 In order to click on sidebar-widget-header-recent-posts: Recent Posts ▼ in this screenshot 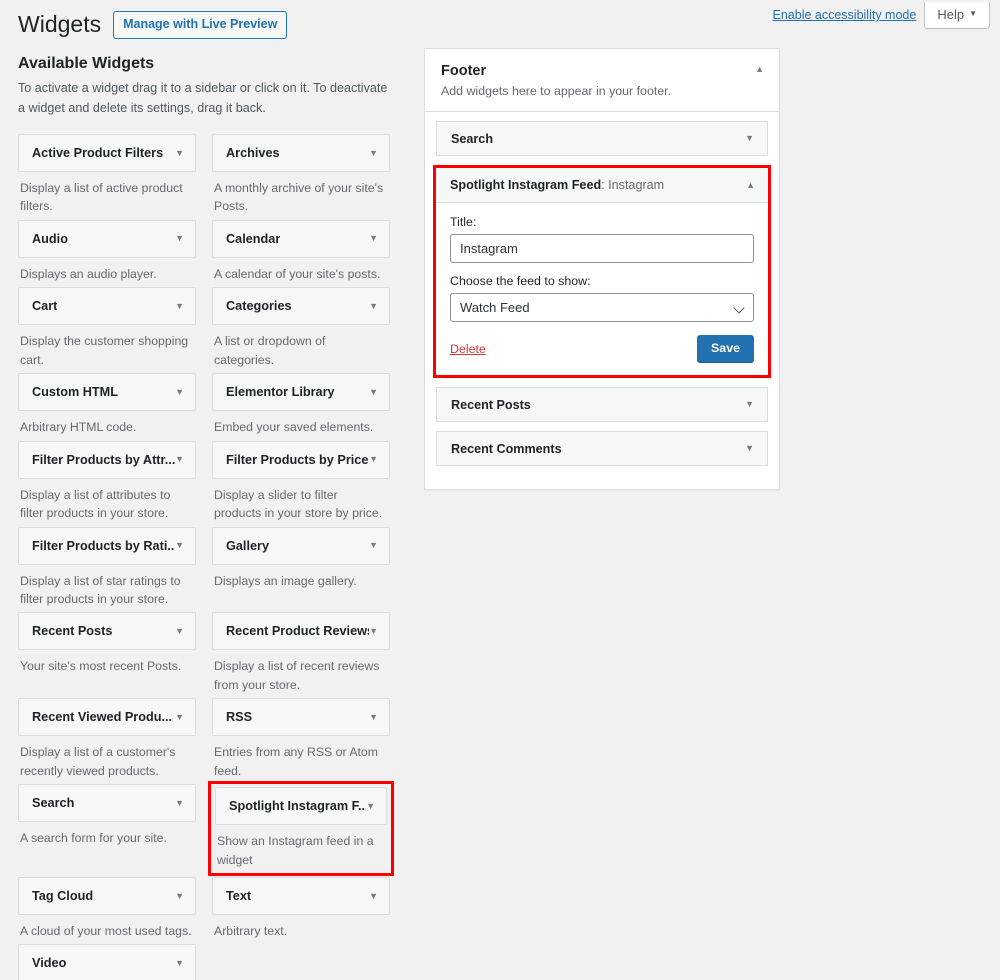, I will do `click(602, 404)`.